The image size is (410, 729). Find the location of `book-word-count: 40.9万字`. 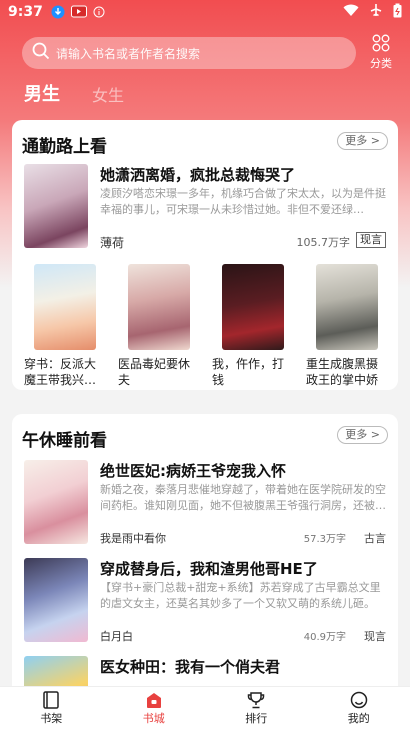

book-word-count: 40.9万字 is located at coordinates (324, 637).